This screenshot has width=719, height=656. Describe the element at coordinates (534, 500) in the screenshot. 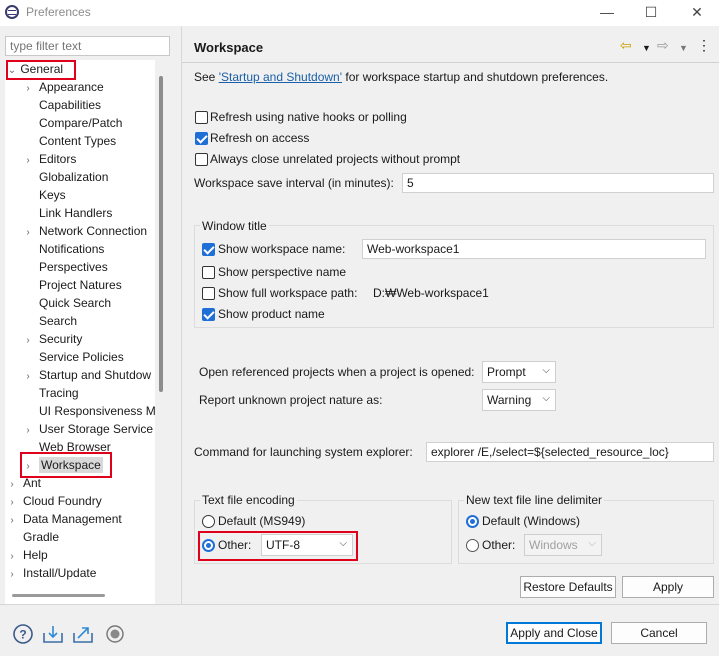

I see `line-delimiter-group-label: New text file line delimiter` at that location.